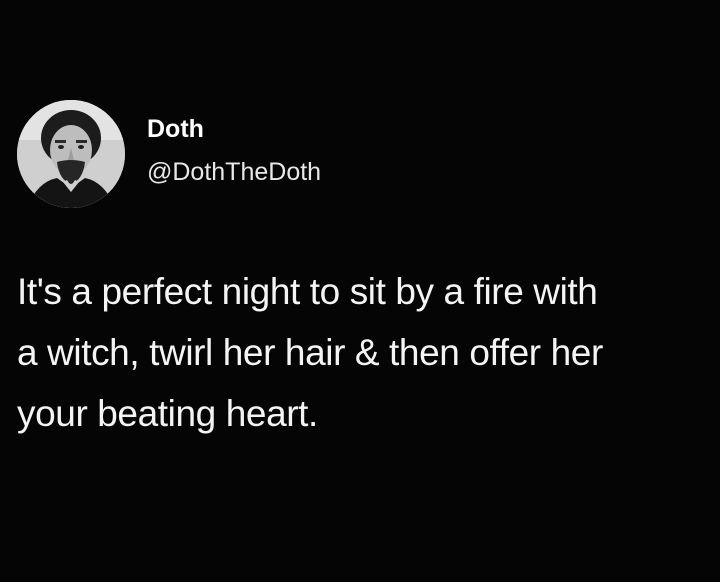 The height and width of the screenshot is (582, 720). I want to click on tweet-text-line: your beating heart., so click(167, 413).